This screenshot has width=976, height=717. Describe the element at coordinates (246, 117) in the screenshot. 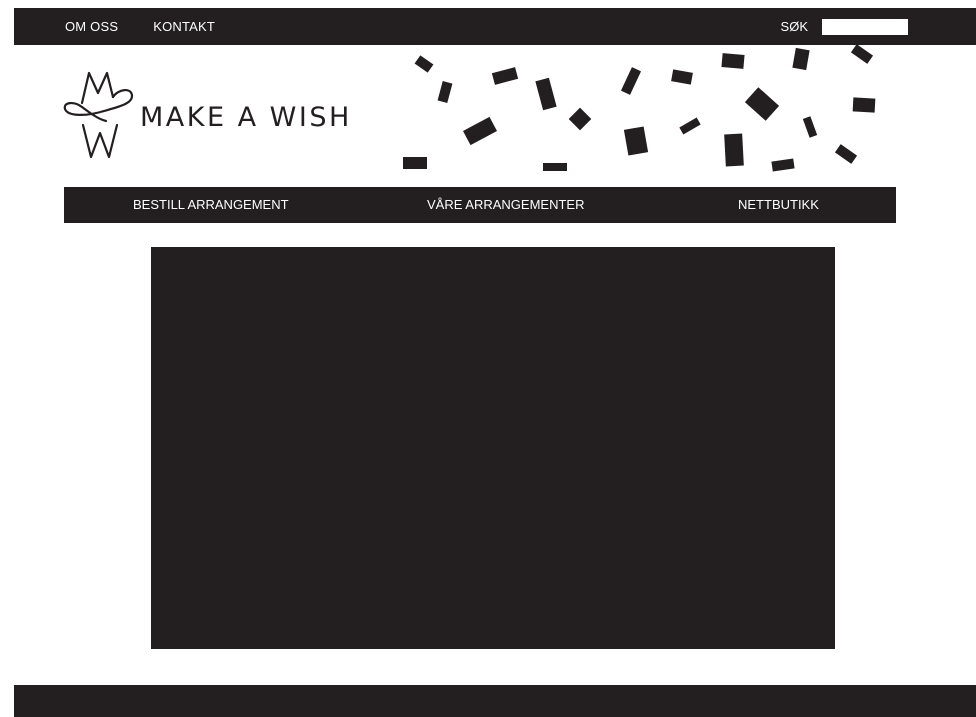

I see `brand-name: MAKE A WISH` at that location.